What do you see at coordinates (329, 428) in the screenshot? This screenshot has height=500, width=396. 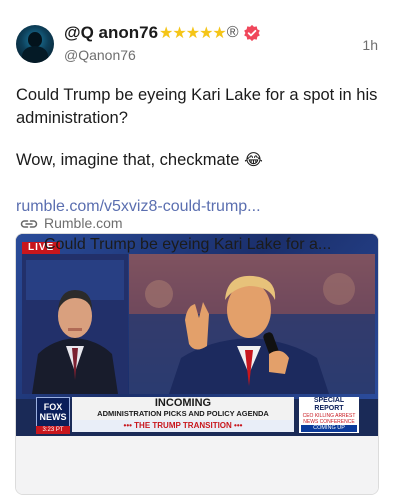 I see `special-report-coming: COMING UP` at bounding box center [329, 428].